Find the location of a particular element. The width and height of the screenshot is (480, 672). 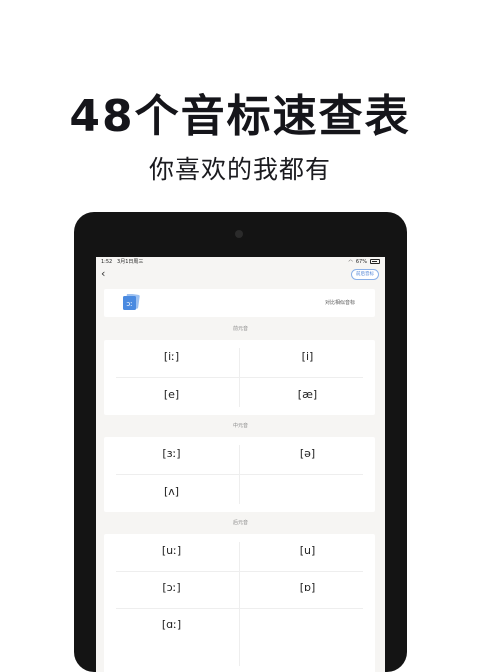

phonetic-cell: [e] is located at coordinates (171, 394).